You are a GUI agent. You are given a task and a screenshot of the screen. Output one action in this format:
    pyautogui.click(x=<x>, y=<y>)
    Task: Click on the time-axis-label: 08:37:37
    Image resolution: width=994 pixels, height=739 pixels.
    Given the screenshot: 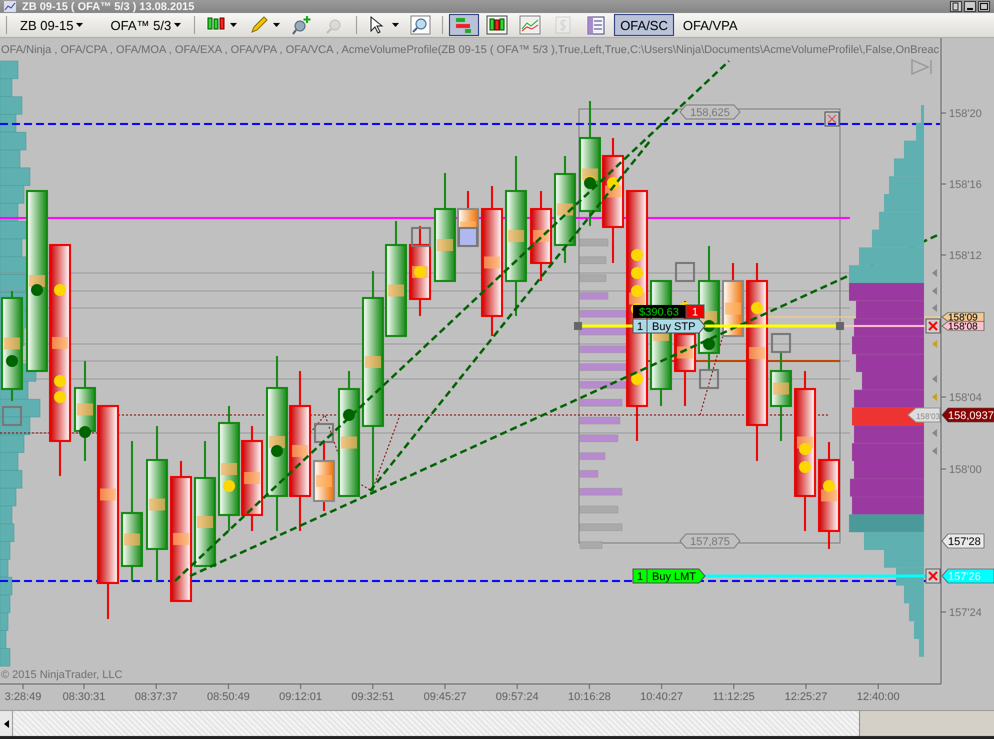 What is the action you would take?
    pyautogui.click(x=156, y=697)
    